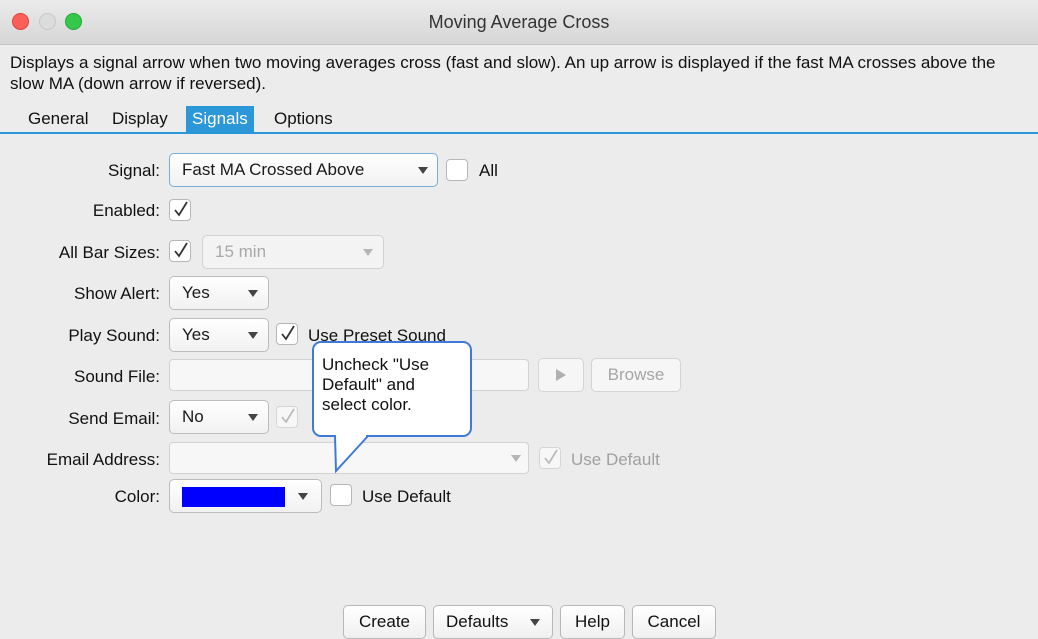  I want to click on show-alert-select-value: Yes, so click(196, 292).